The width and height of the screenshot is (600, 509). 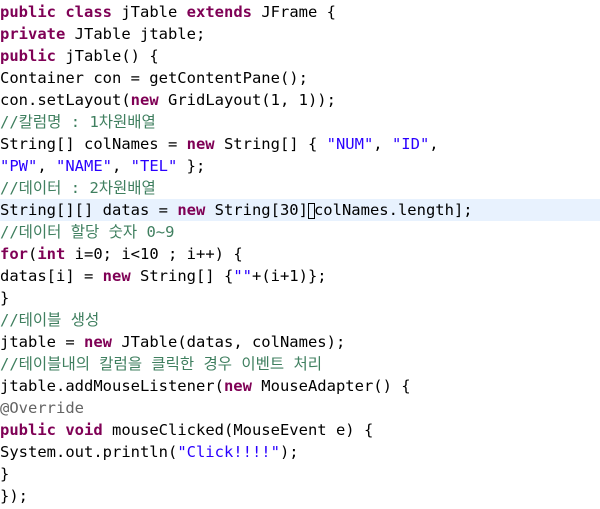 I want to click on code-line-13: datas[i] = new String[] {""+(i+1)};, so click(x=300, y=276).